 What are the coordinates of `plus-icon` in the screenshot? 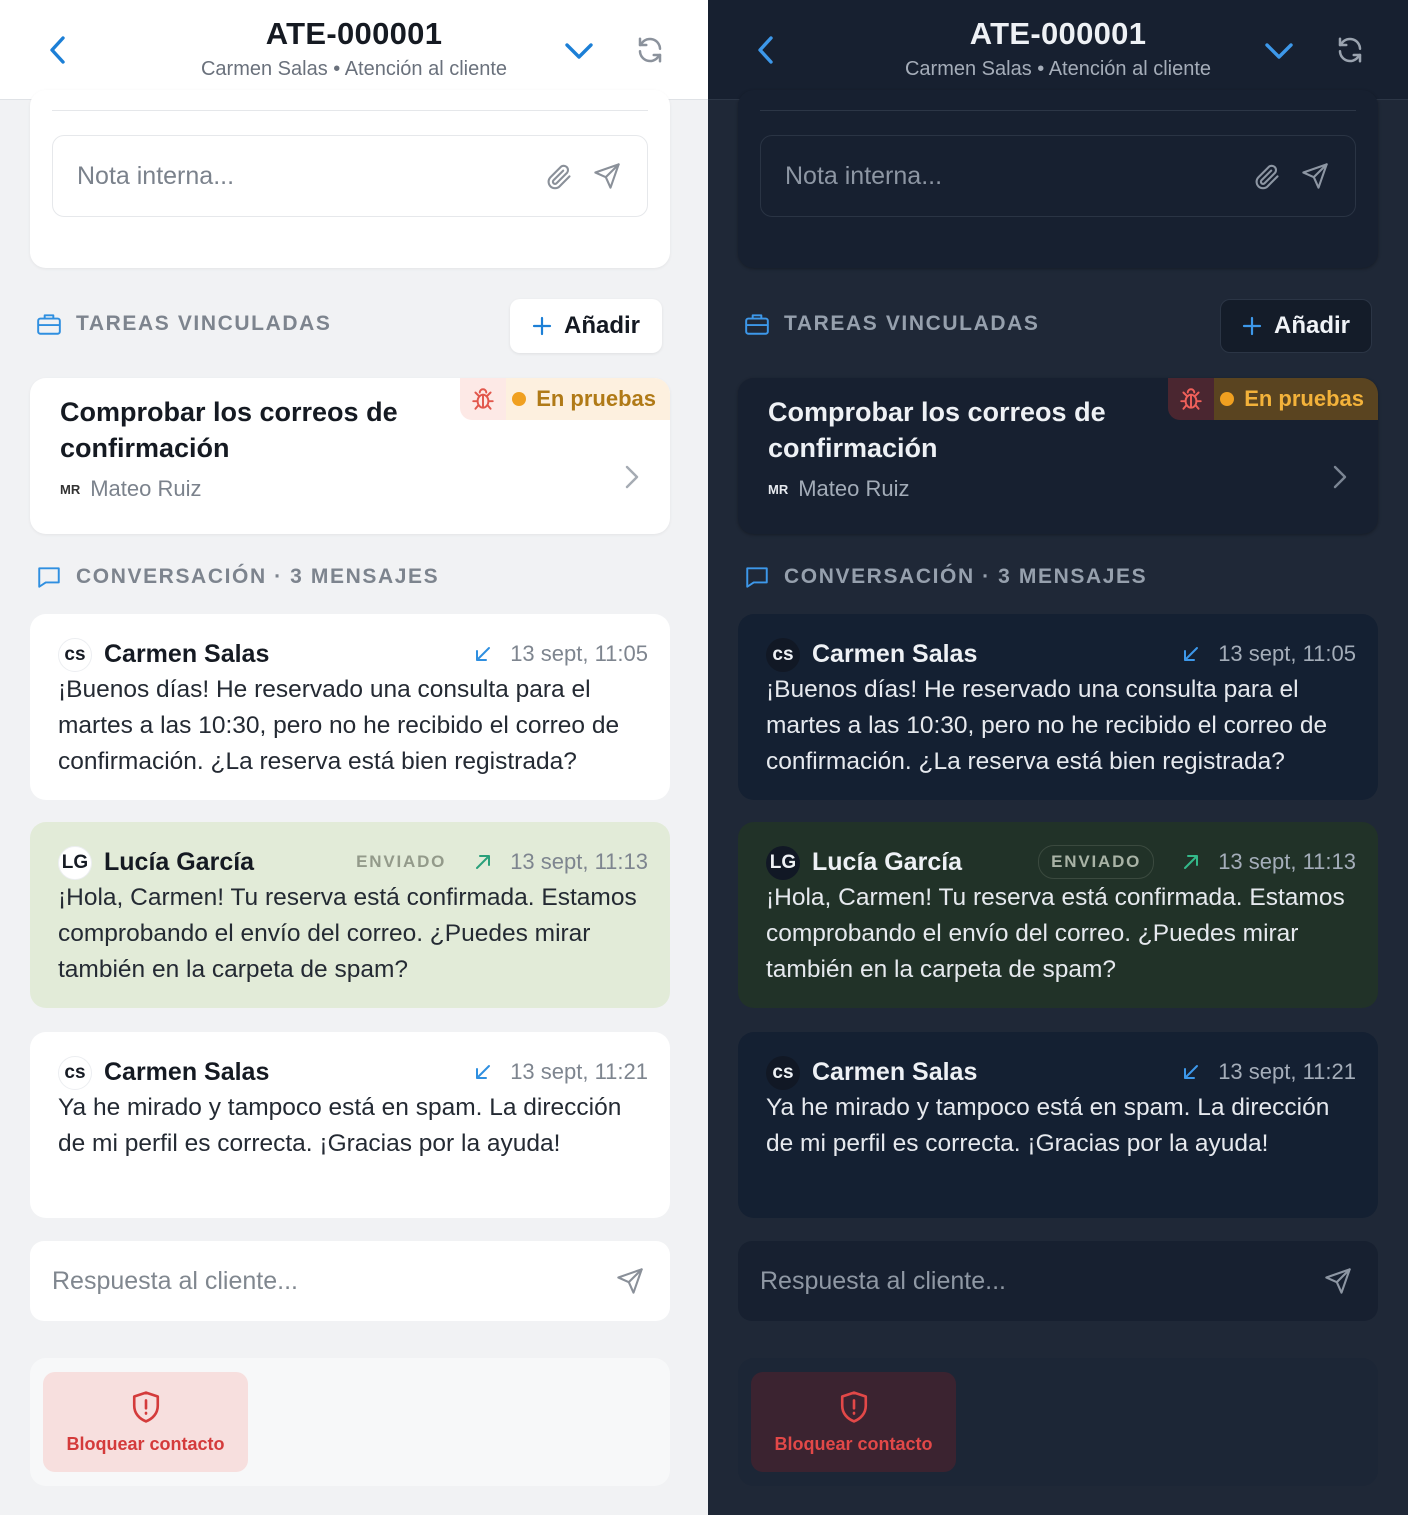 It's located at (542, 326).